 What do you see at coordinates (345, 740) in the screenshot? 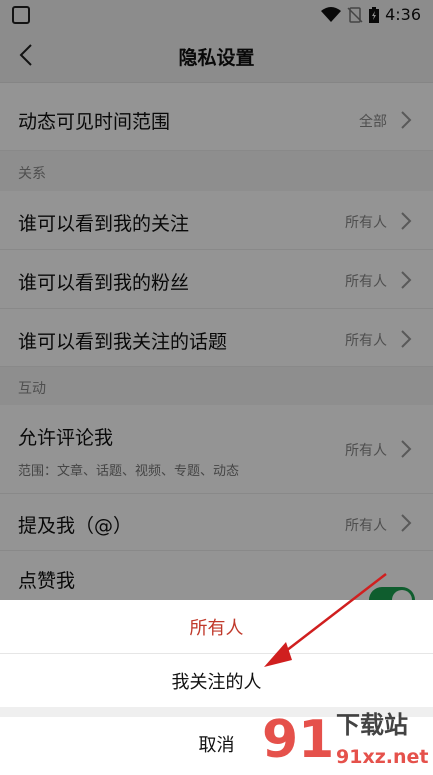
I see `watermark-graphic: 91 下载站 91xz.net` at bounding box center [345, 740].